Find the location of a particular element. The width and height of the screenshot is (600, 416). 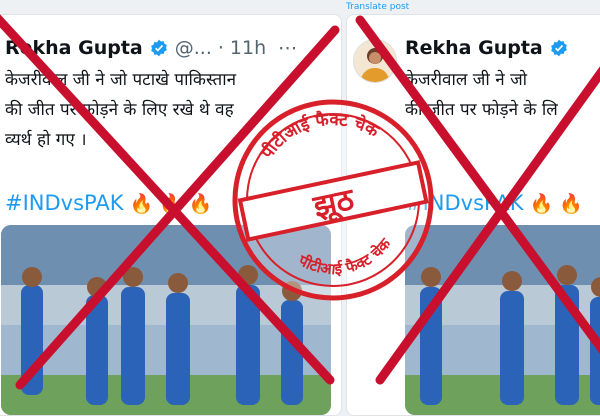

post-time: 11h is located at coordinates (248, 48).